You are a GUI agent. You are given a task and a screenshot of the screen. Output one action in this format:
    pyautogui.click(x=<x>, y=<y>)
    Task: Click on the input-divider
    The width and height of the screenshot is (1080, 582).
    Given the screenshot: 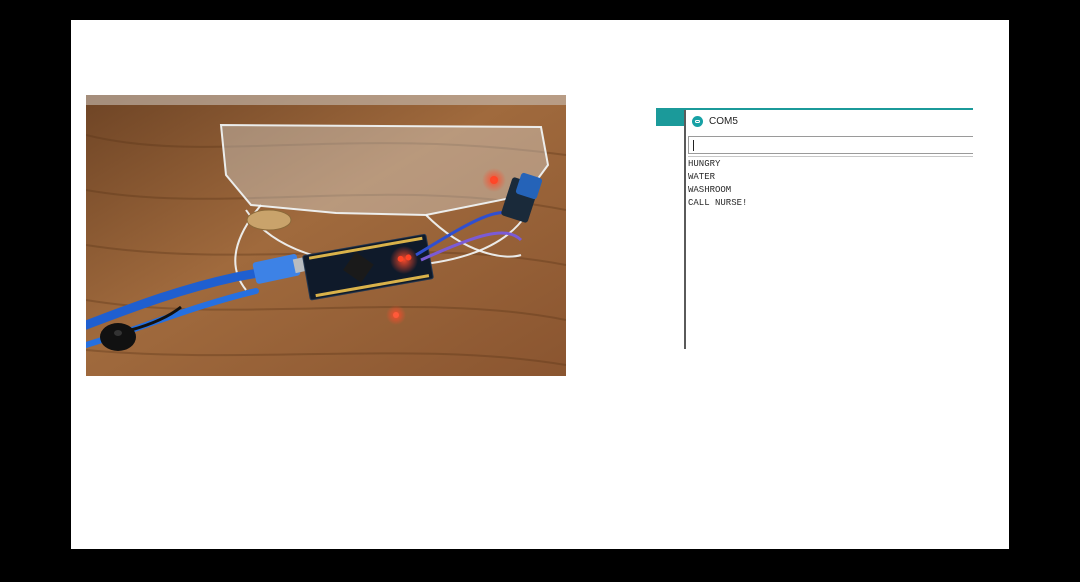 What is the action you would take?
    pyautogui.click(x=830, y=156)
    